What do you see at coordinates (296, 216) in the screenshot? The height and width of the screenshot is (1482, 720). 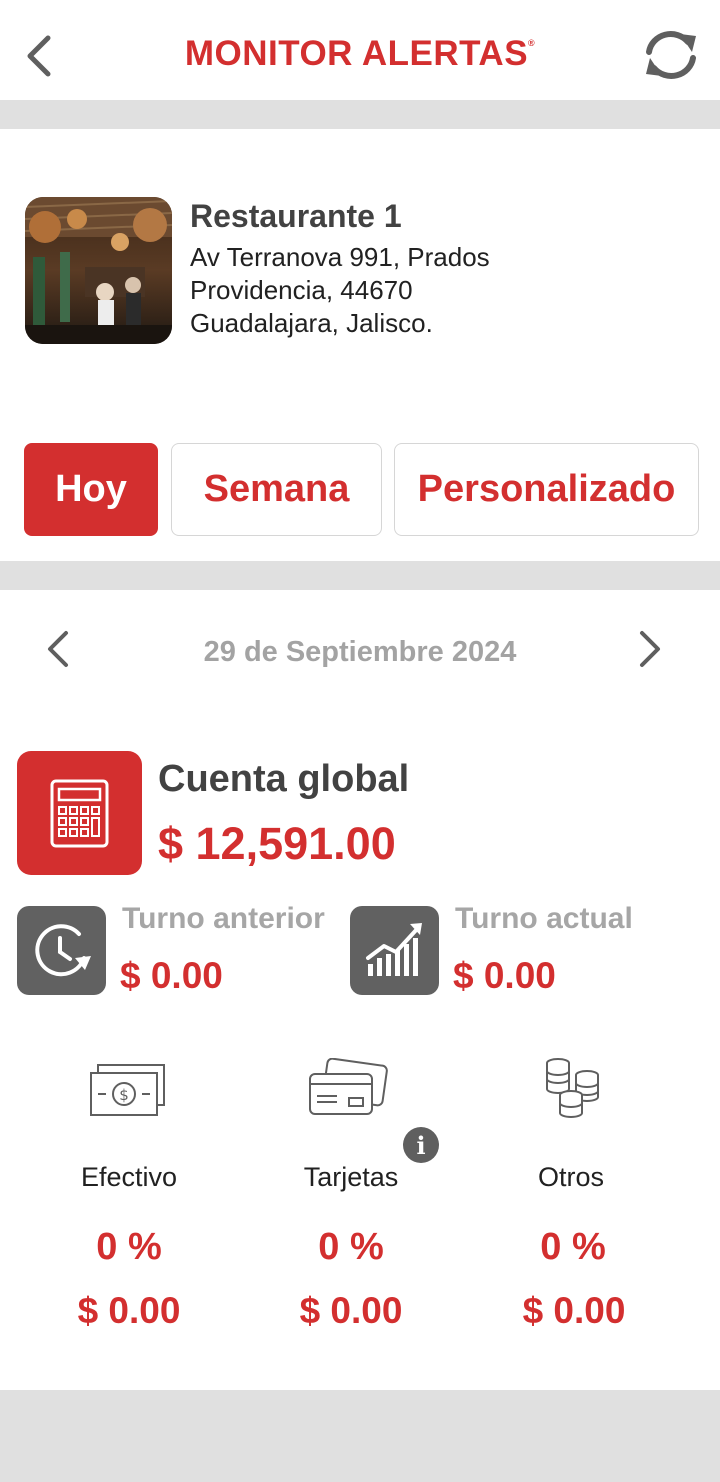 I see `restaurant-name: Restaurante 1` at bounding box center [296, 216].